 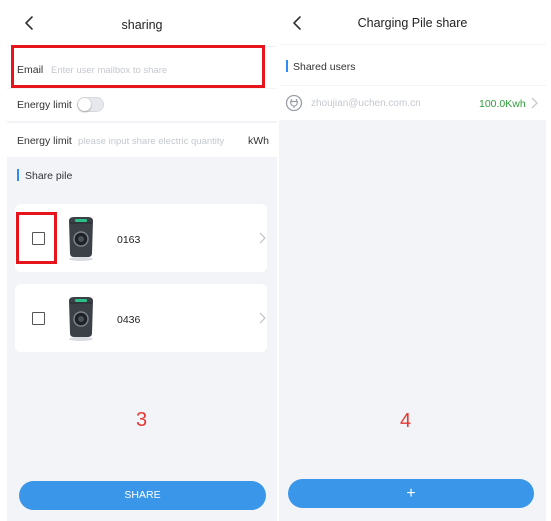 I want to click on section-title-shared-users: Shared users, so click(x=324, y=67).